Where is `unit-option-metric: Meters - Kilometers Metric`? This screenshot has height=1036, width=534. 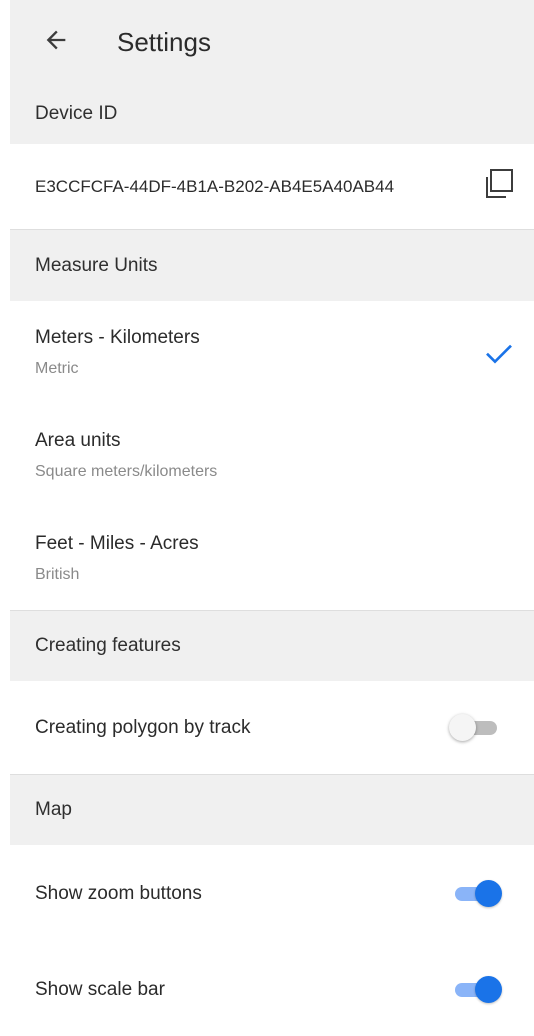
unit-option-metric: Meters - Kilometers Metric is located at coordinates (272, 352).